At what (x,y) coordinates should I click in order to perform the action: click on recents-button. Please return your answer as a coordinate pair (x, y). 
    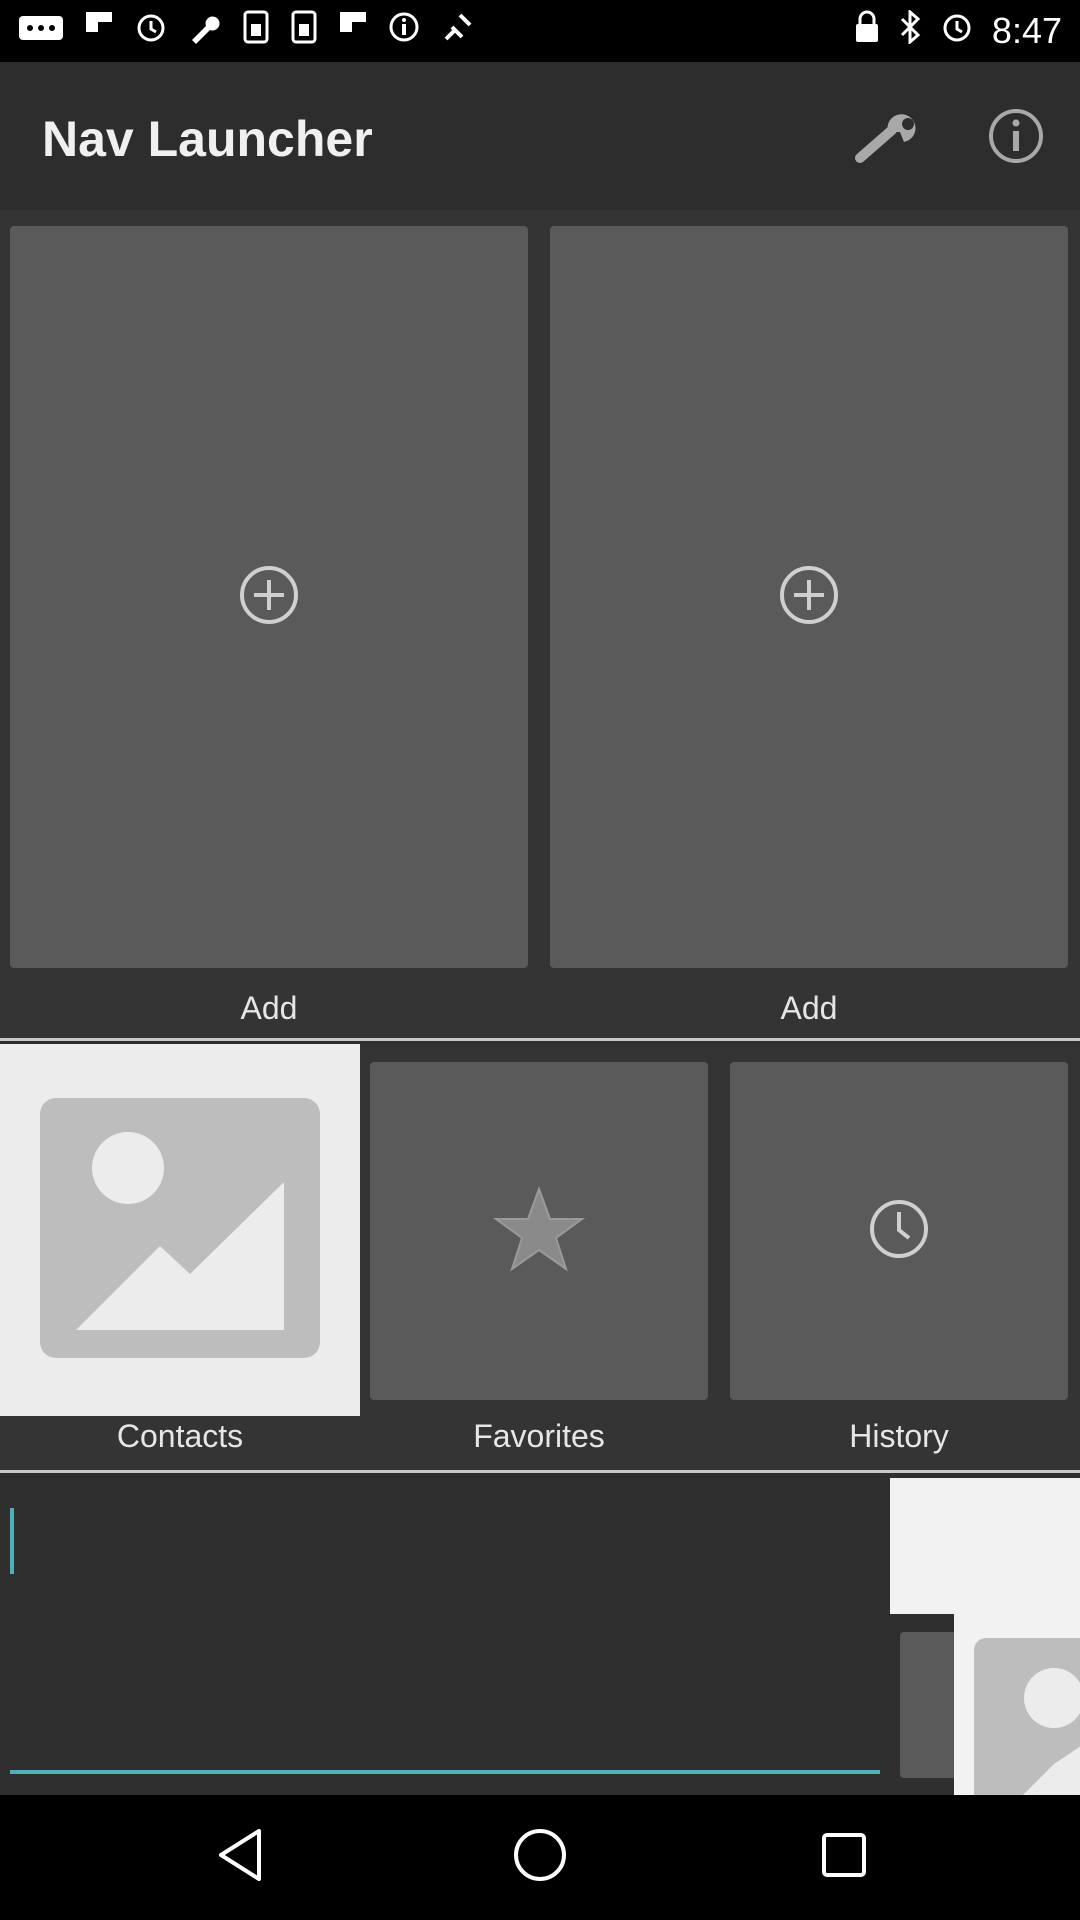
    Looking at the image, I should click on (844, 1857).